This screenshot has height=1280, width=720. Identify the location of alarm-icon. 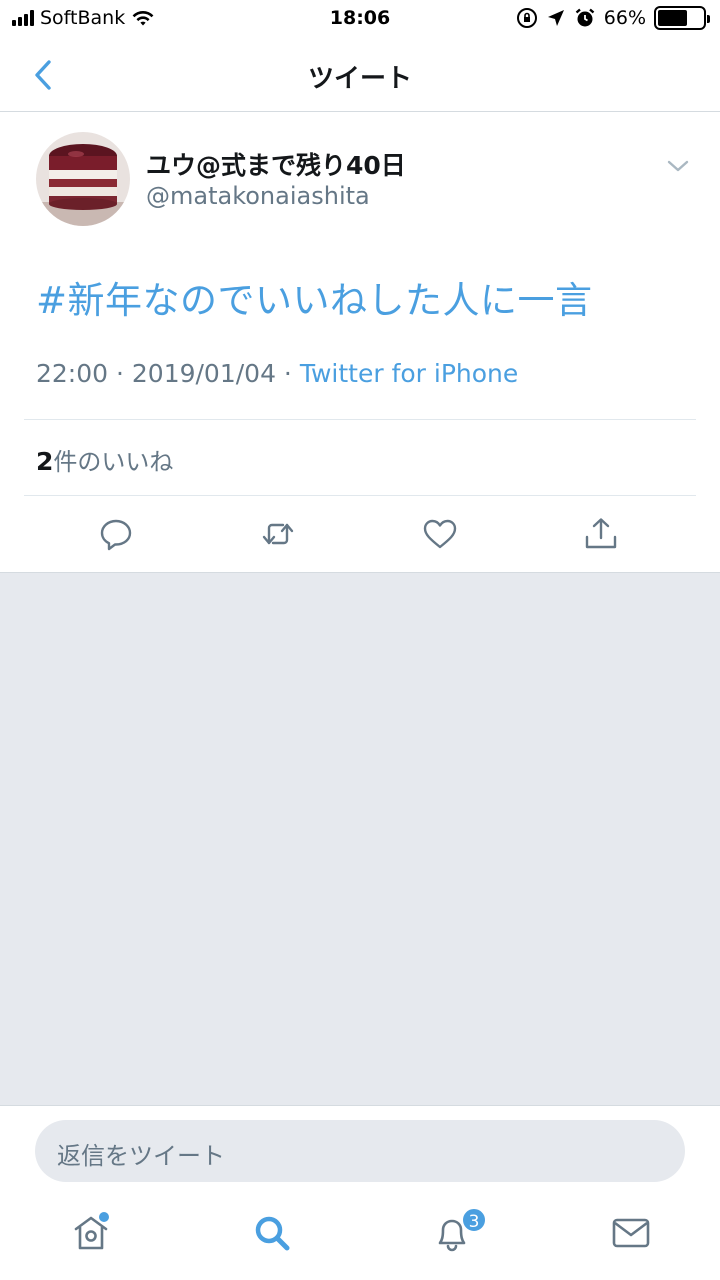
(585, 17).